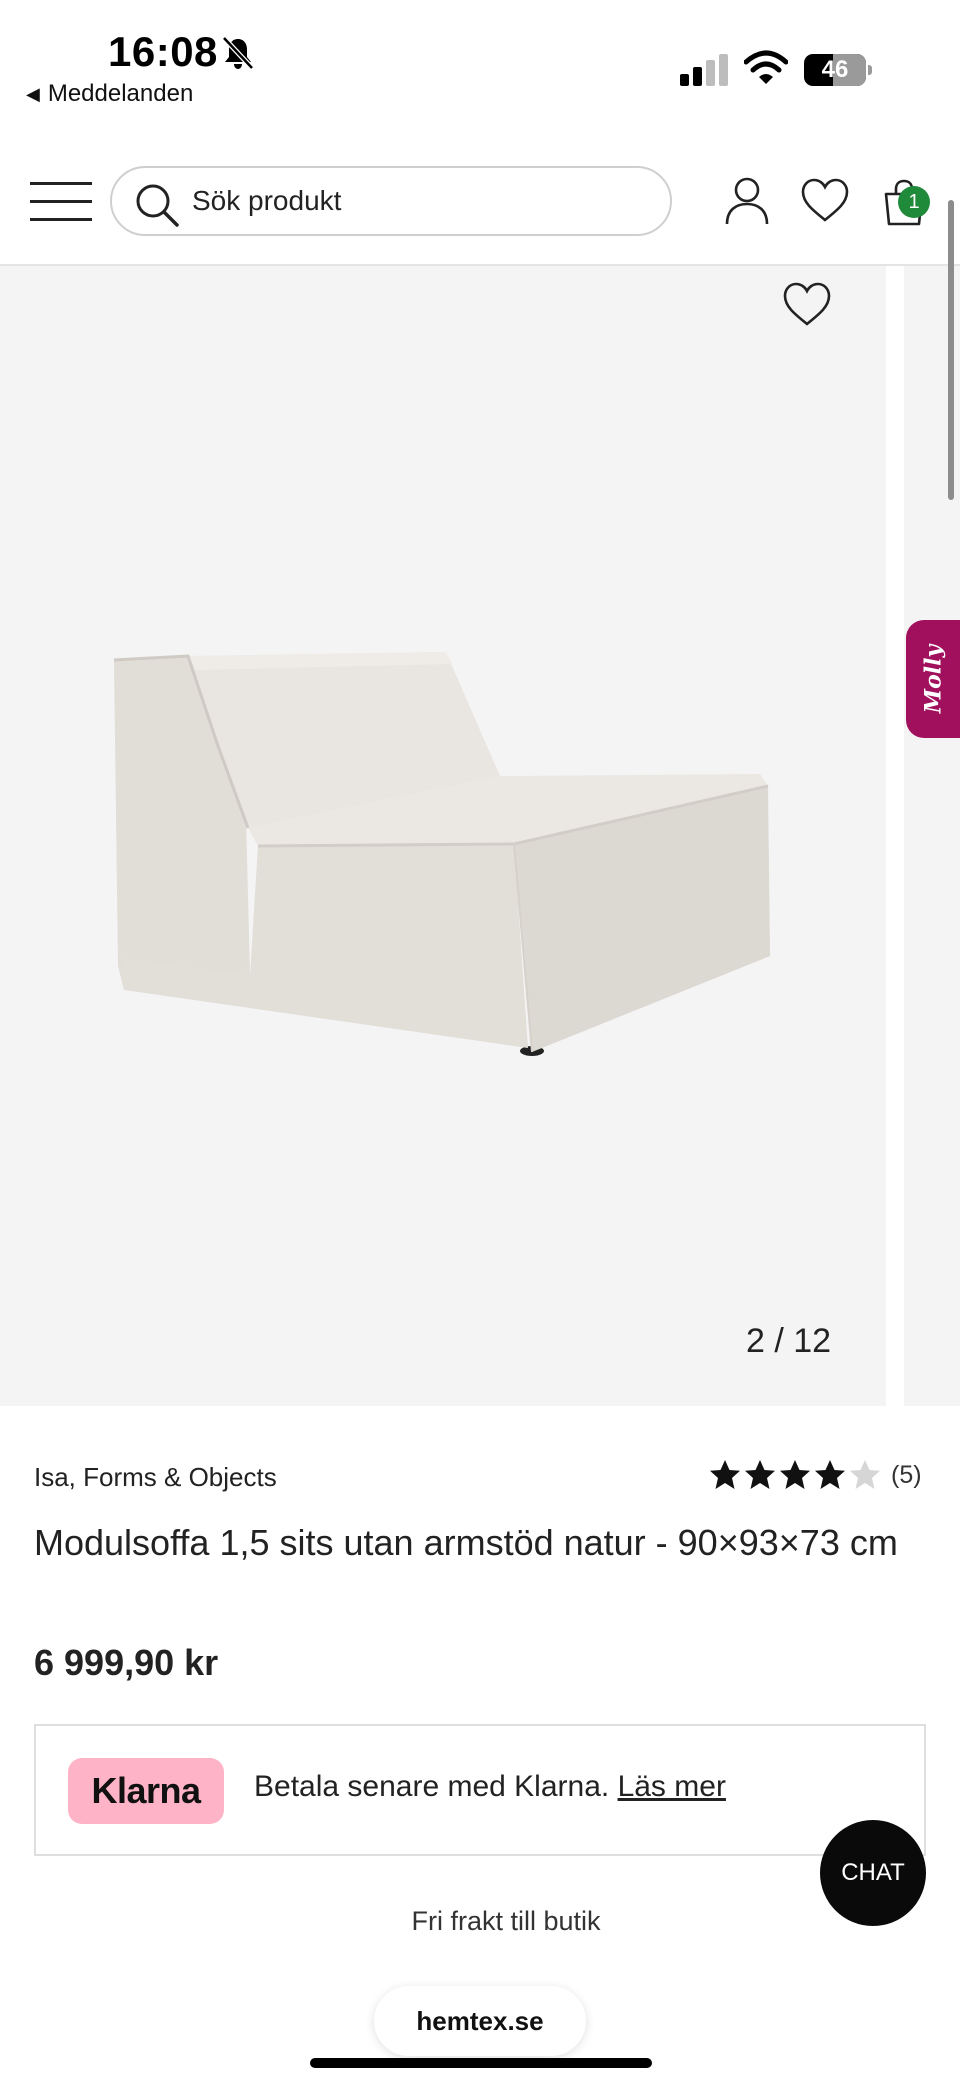 The height and width of the screenshot is (2086, 960). What do you see at coordinates (704, 70) in the screenshot?
I see `signal-icon` at bounding box center [704, 70].